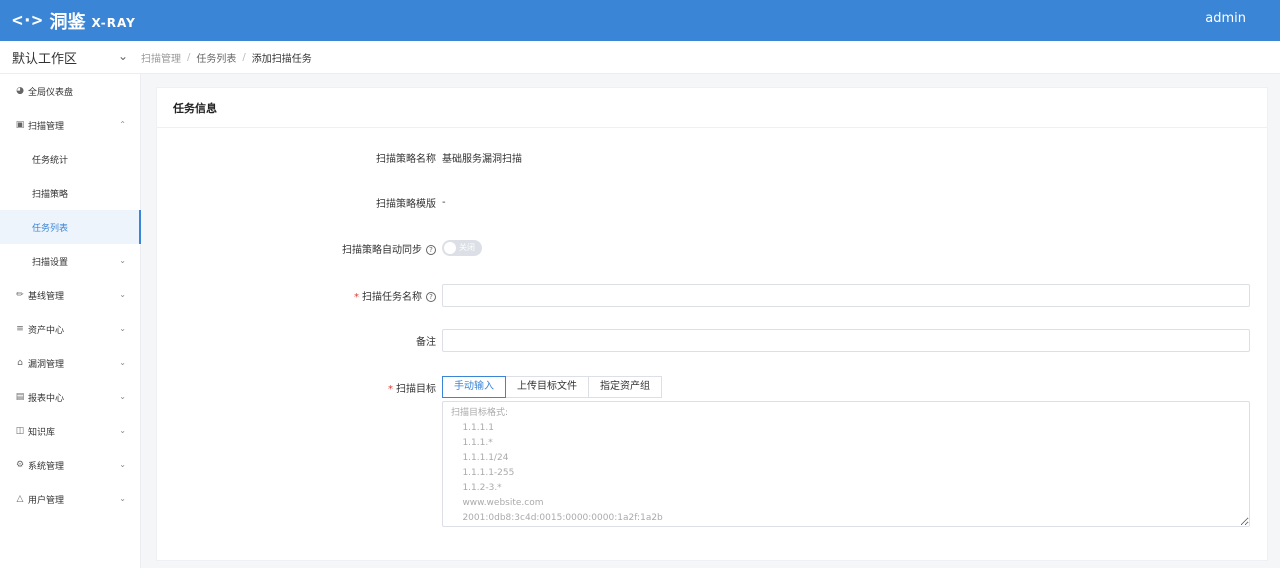 The width and height of the screenshot is (1280, 568). I want to click on logo-text-en: X-RAY, so click(113, 22).